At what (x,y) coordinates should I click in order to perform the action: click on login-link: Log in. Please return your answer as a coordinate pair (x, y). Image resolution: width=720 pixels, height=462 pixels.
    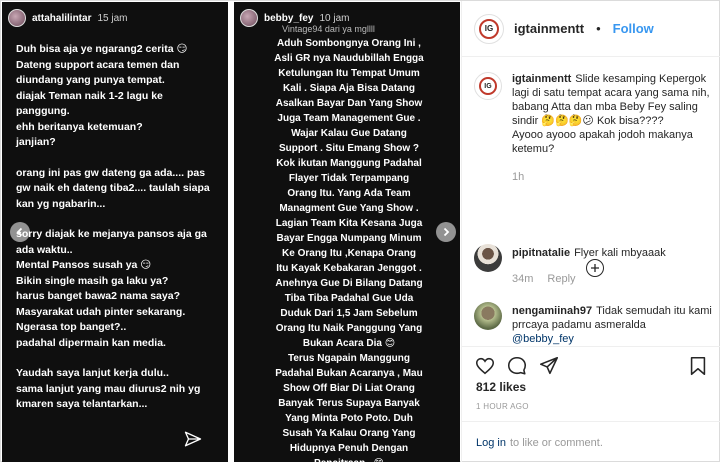
    Looking at the image, I should click on (491, 443).